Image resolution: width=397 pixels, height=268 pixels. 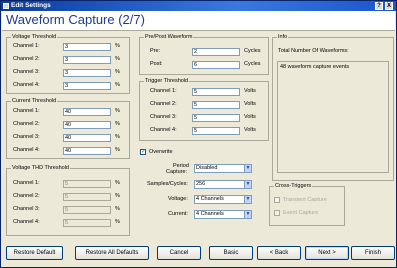 What do you see at coordinates (163, 130) in the screenshot?
I see `trigger-ch4-label: Channel 4:` at bounding box center [163, 130].